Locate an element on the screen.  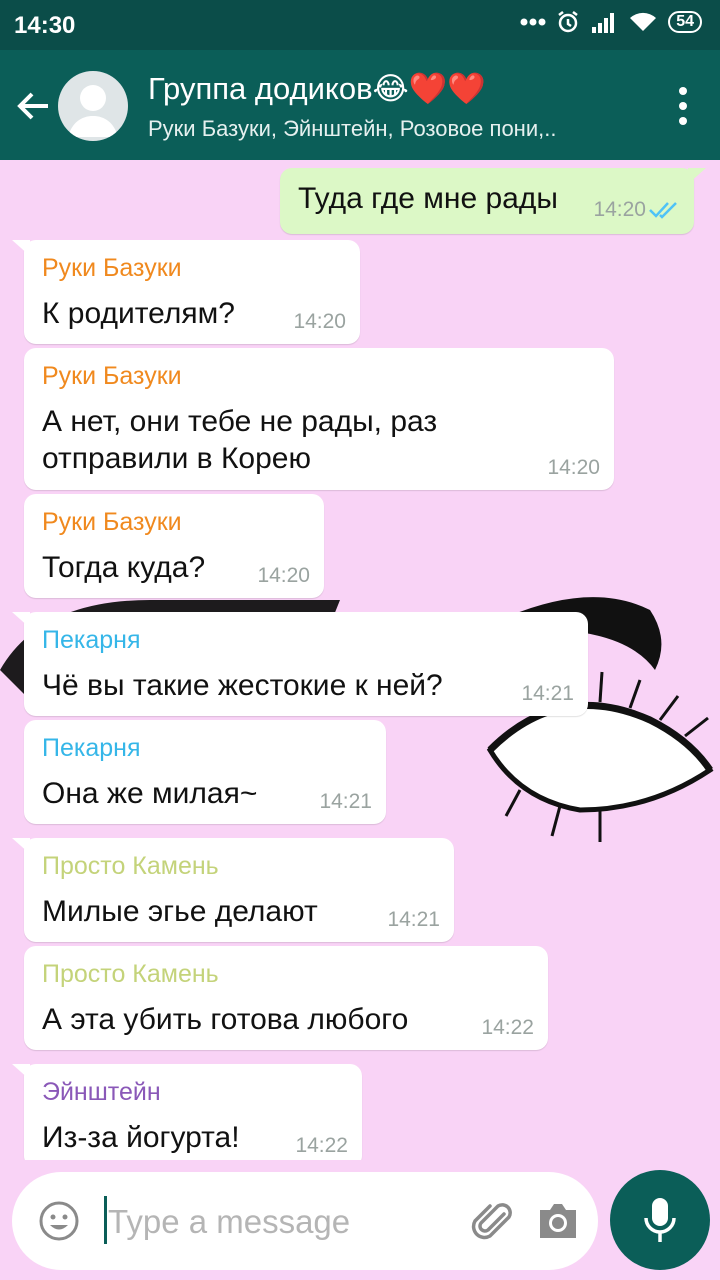
group-members: Руки Базуки, Эйнштейн, Розовое пони,.. is located at coordinates (352, 129).